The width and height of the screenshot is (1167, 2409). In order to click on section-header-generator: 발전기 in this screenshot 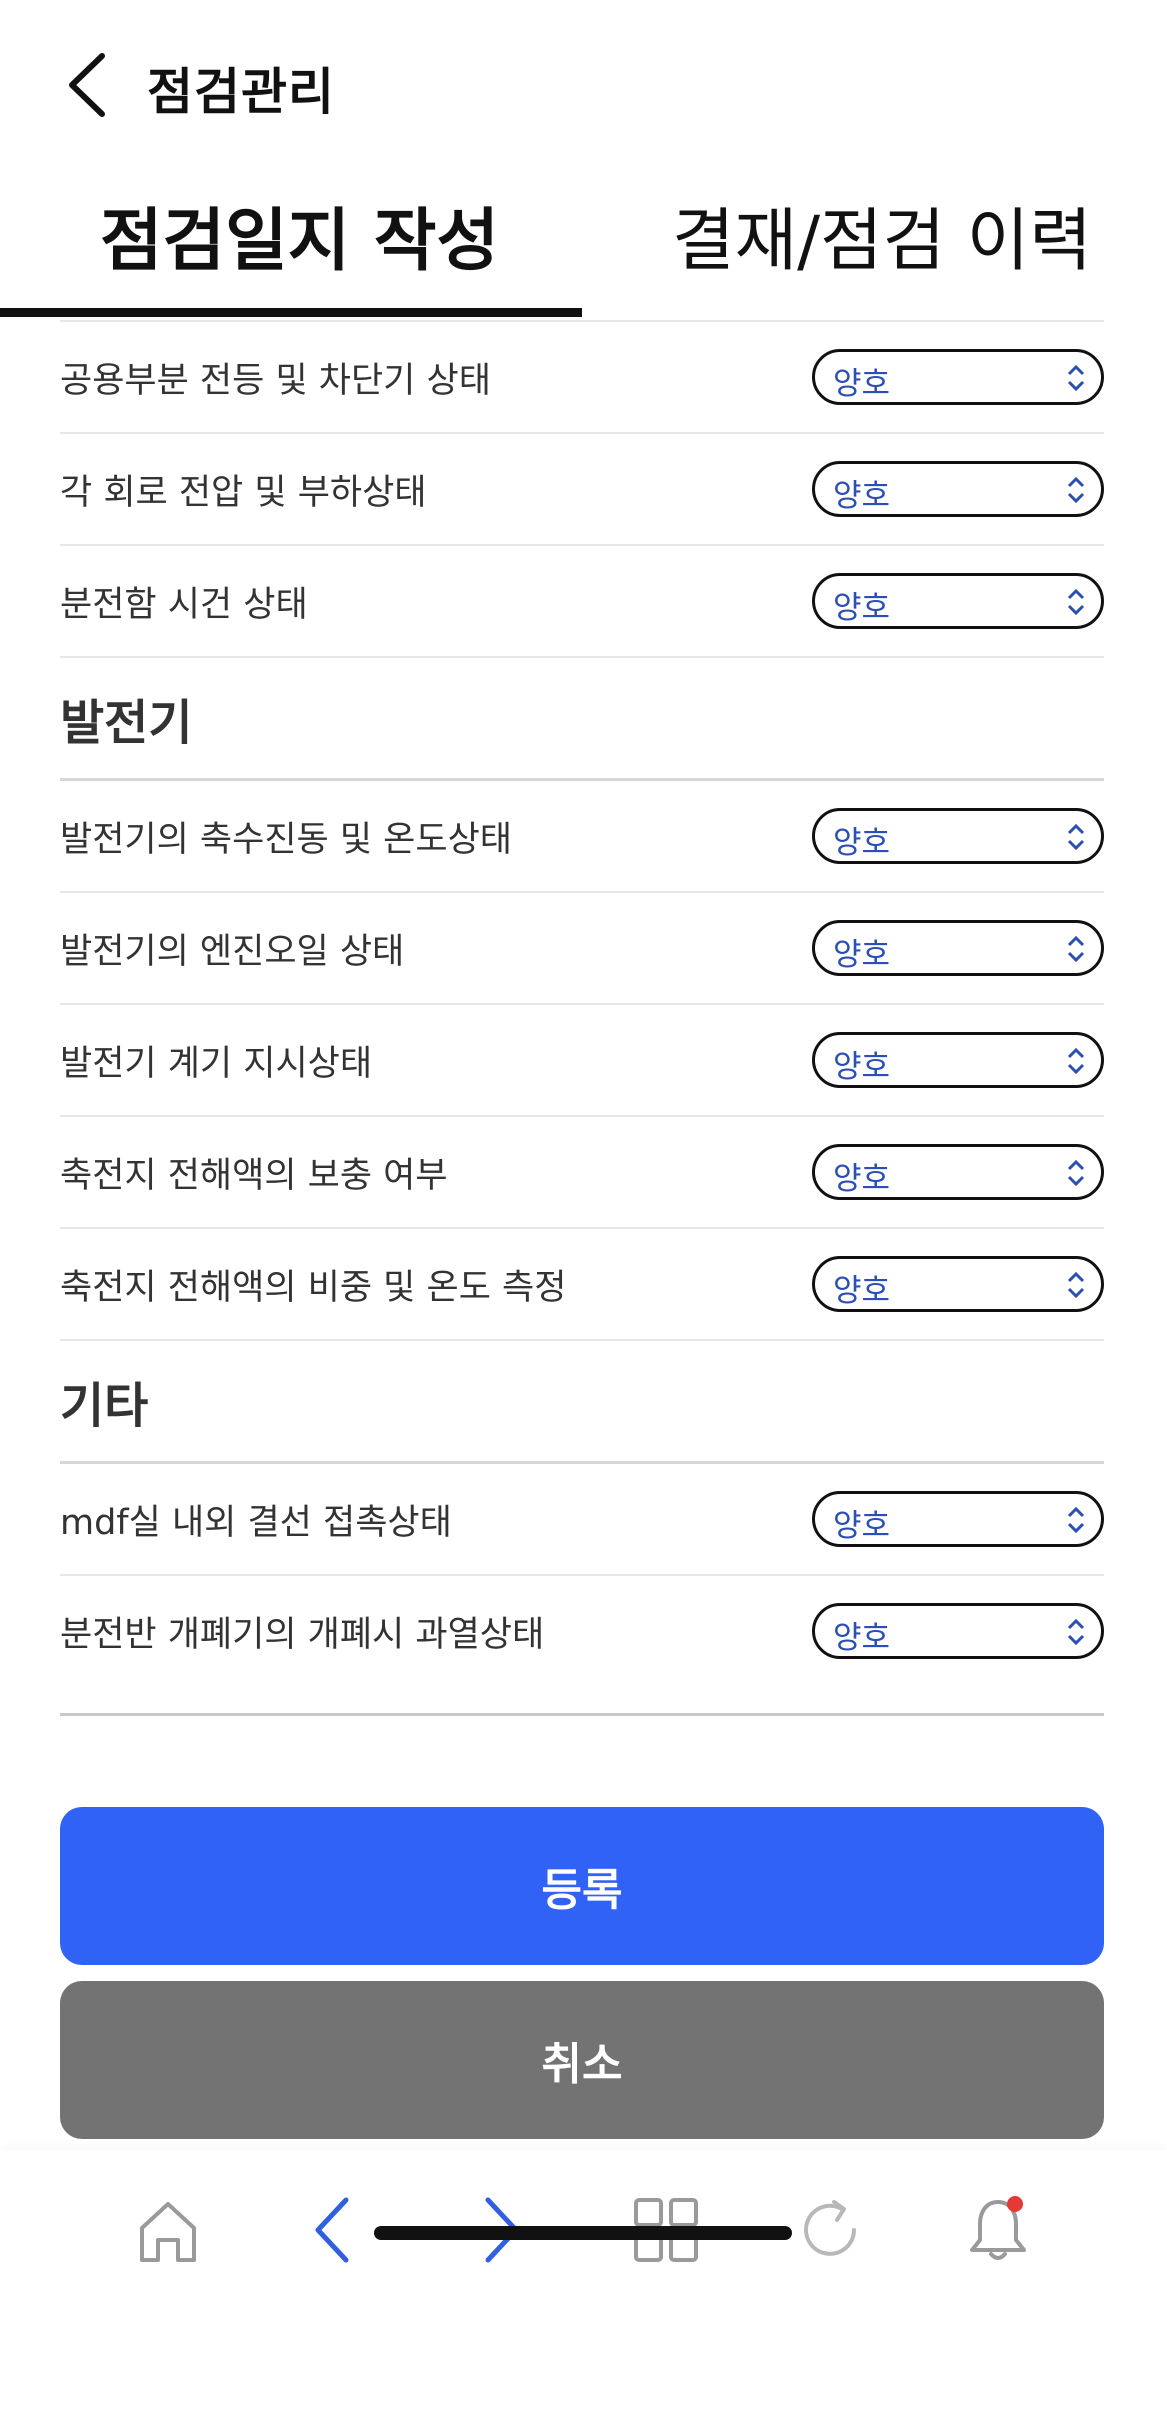, I will do `click(582, 717)`.